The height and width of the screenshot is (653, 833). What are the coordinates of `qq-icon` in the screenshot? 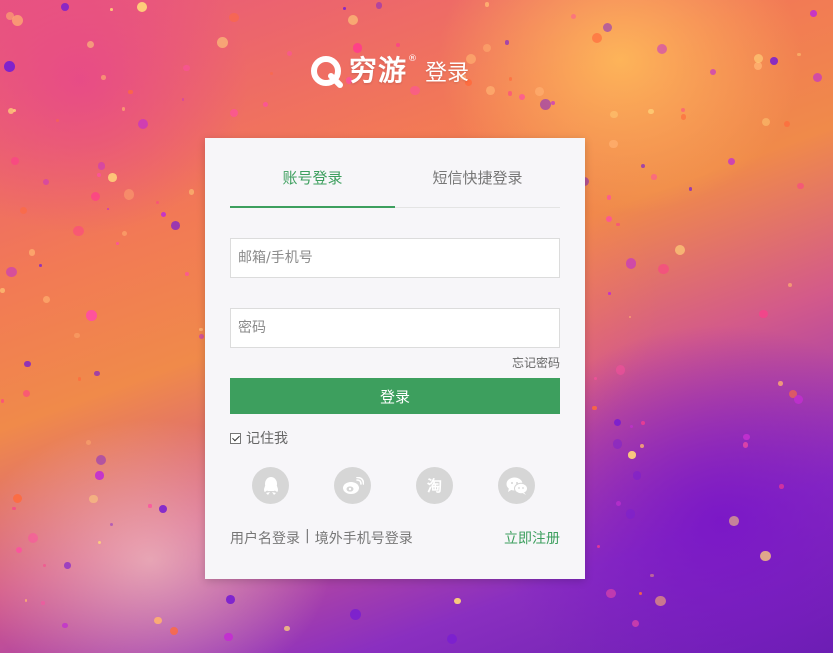 It's located at (270, 485).